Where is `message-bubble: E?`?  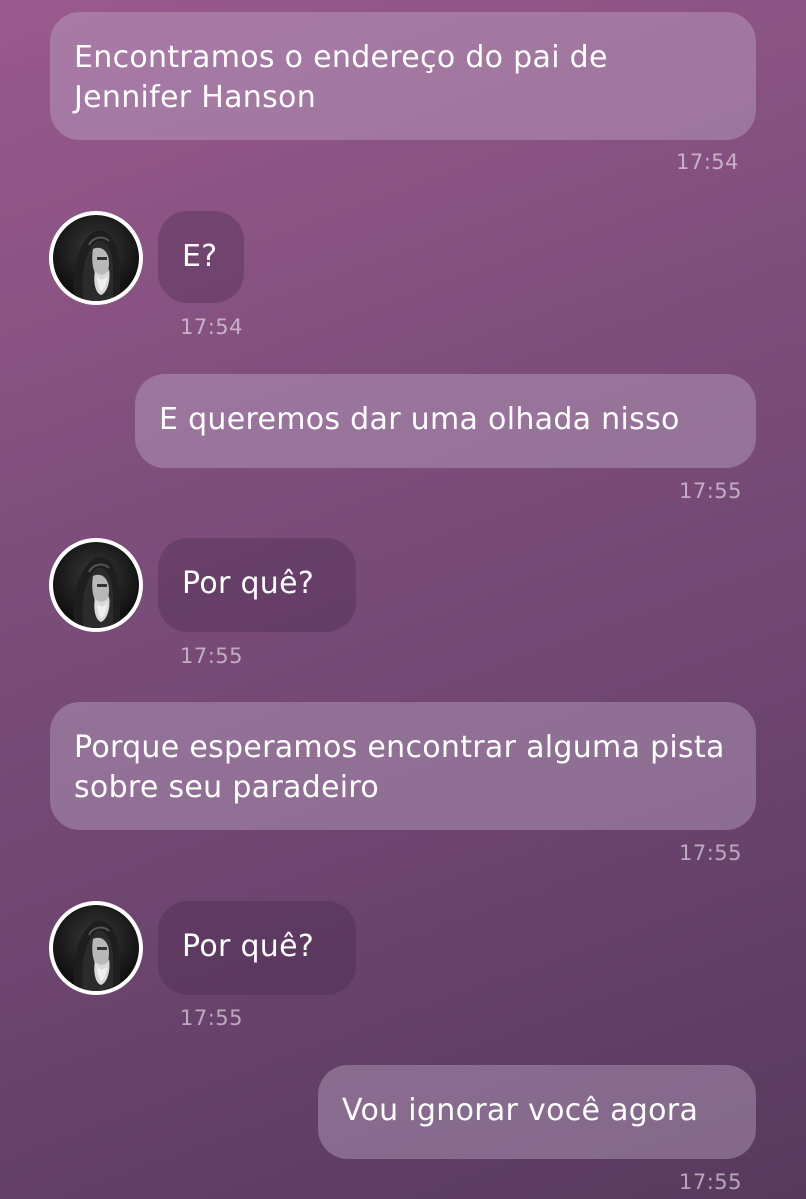
message-bubble: E? is located at coordinates (201, 257).